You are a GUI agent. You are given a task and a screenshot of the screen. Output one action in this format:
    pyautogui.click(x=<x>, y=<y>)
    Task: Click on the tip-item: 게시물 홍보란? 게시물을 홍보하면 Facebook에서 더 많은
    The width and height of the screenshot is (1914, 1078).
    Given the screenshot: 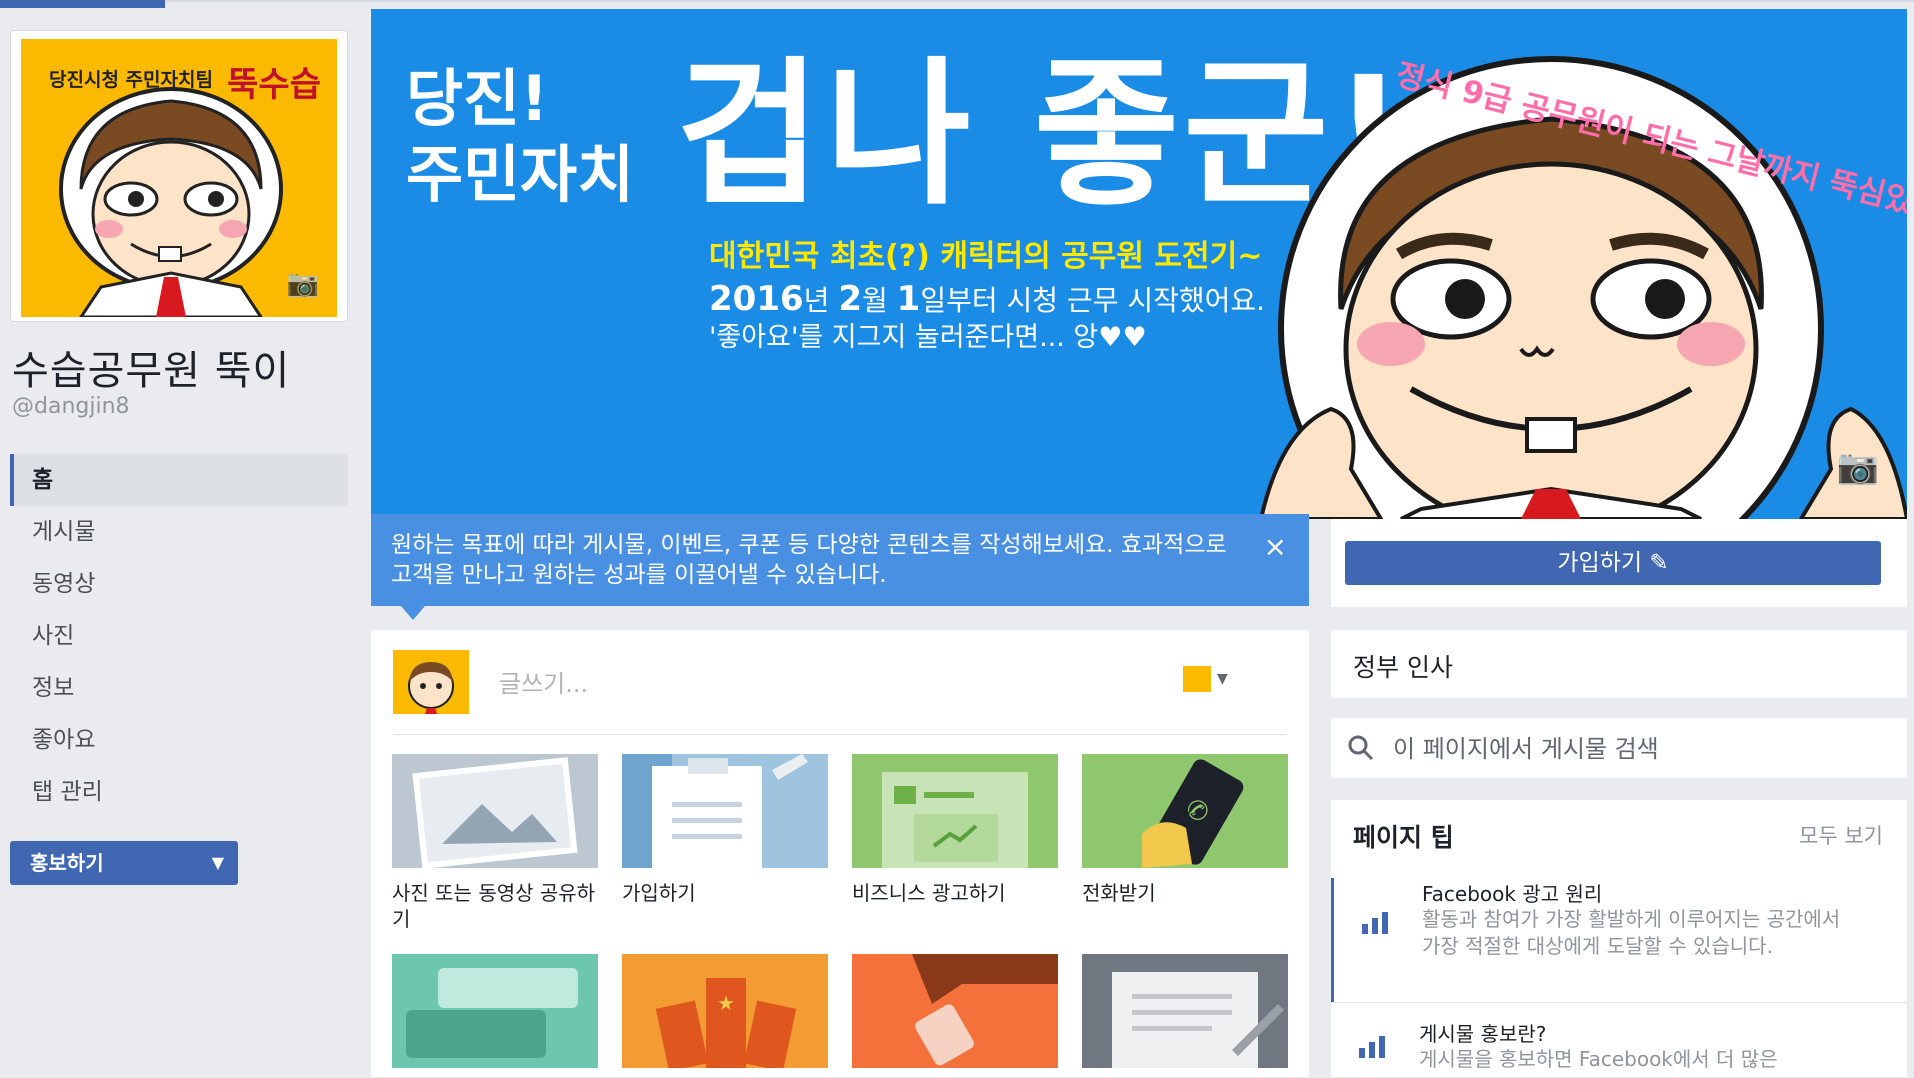 What is the action you would take?
    pyautogui.click(x=1619, y=1048)
    